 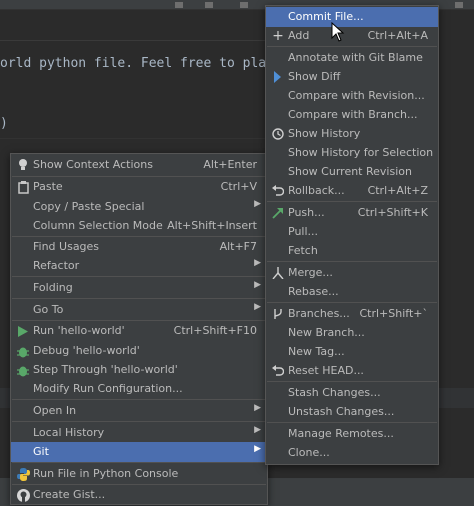 What do you see at coordinates (139, 226) in the screenshot?
I see `menu-column-selection-mode: Column Selection Mode Alt+Shift+Insert` at bounding box center [139, 226].